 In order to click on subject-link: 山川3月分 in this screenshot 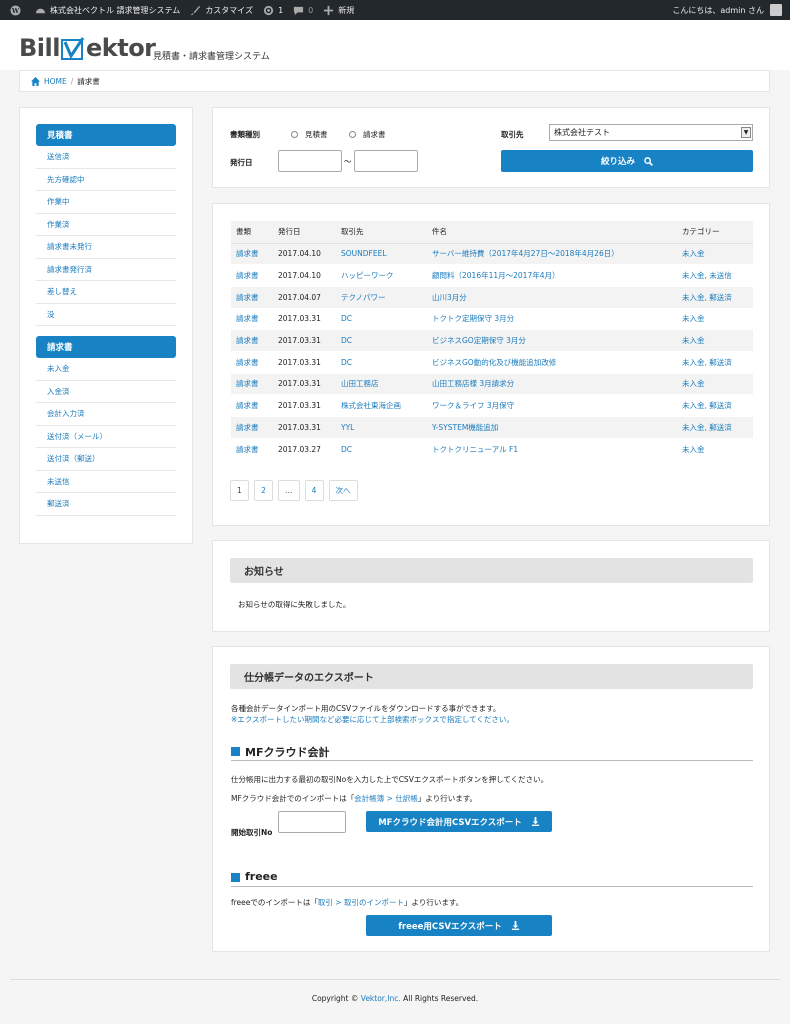, I will do `click(449, 297)`.